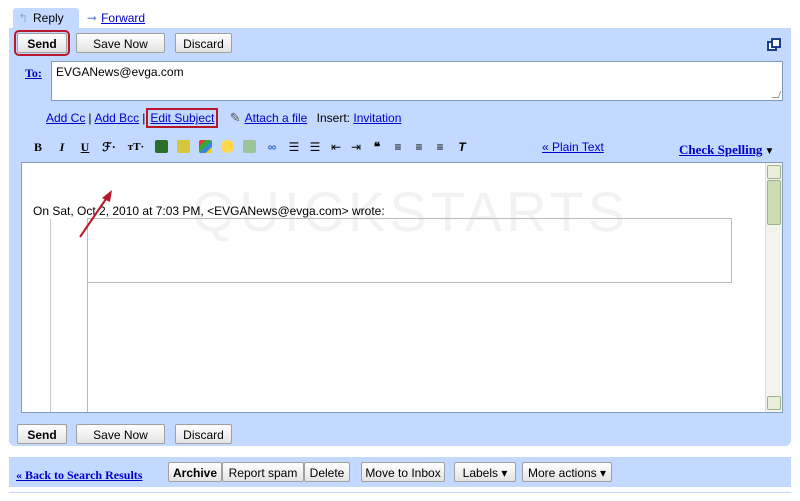 Image resolution: width=800 pixels, height=501 pixels. I want to click on underline-button: U, so click(85, 147).